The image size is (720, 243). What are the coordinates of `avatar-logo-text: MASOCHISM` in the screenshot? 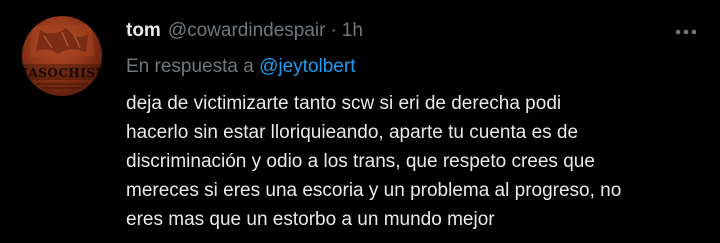 It's located at (62, 73).